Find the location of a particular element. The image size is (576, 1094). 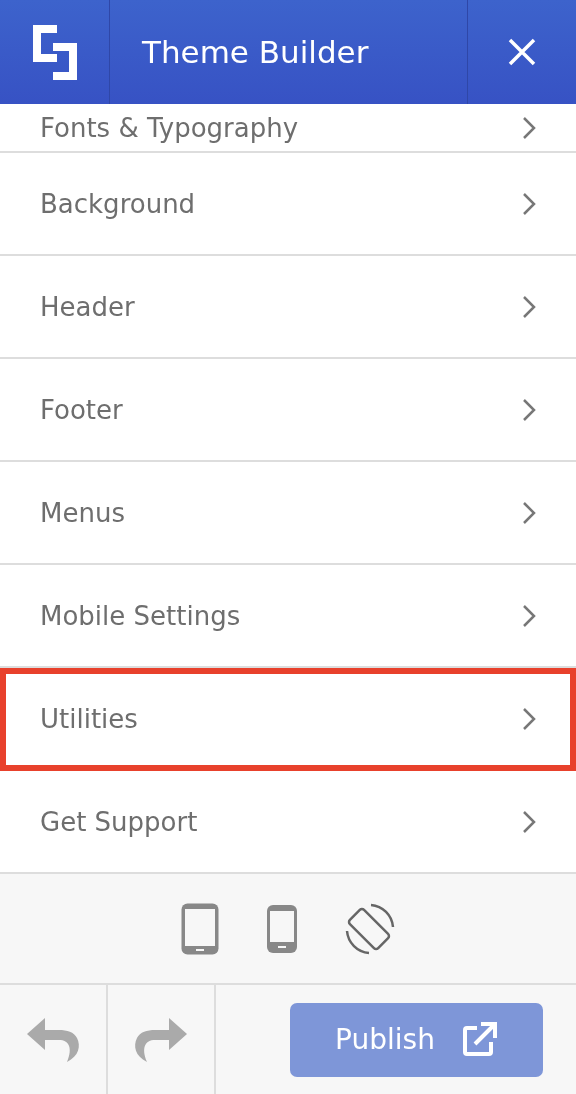

rotate-device-icon is located at coordinates (370, 928).